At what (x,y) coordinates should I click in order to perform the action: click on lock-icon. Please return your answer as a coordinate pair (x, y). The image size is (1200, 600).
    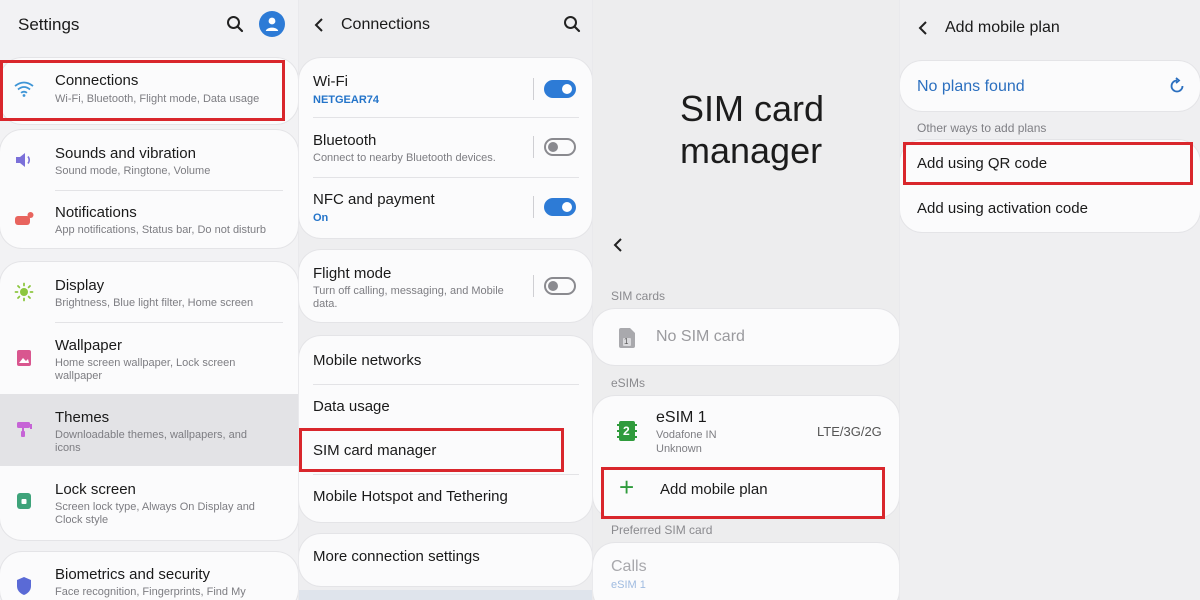
    Looking at the image, I should click on (24, 501).